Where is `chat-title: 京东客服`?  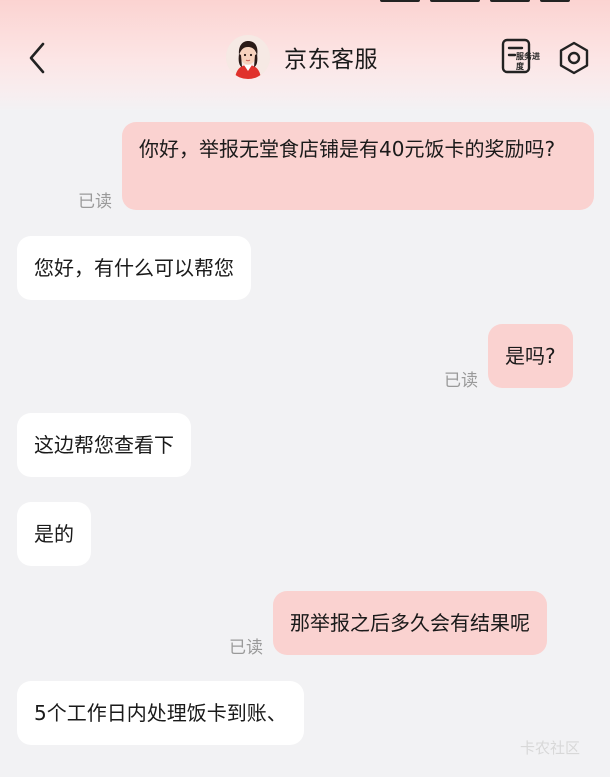 chat-title: 京东客服 is located at coordinates (331, 60).